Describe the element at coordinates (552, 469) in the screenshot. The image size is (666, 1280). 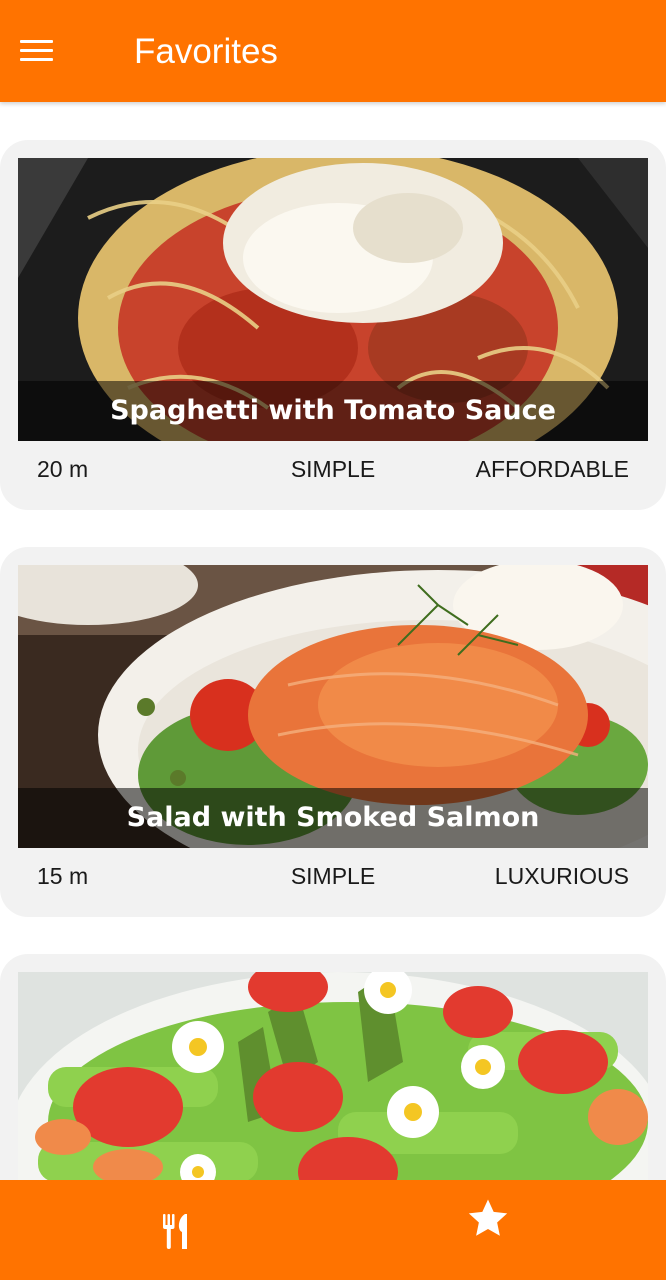
I see `affordability-label: AFFORDABLE` at that location.